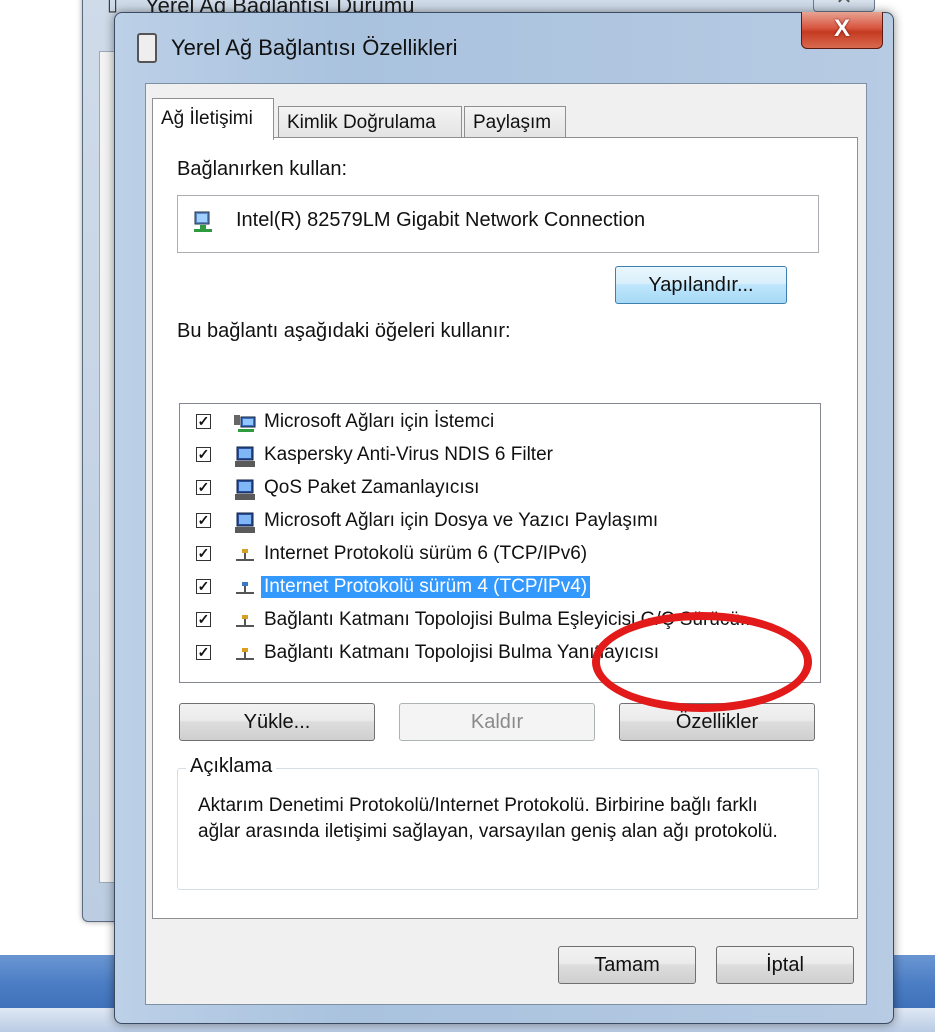 This screenshot has height=1032, width=935. I want to click on list-item-selected: ✓ Internet Protokolü sürüm 4 (TCP/IPv4), so click(500, 588).